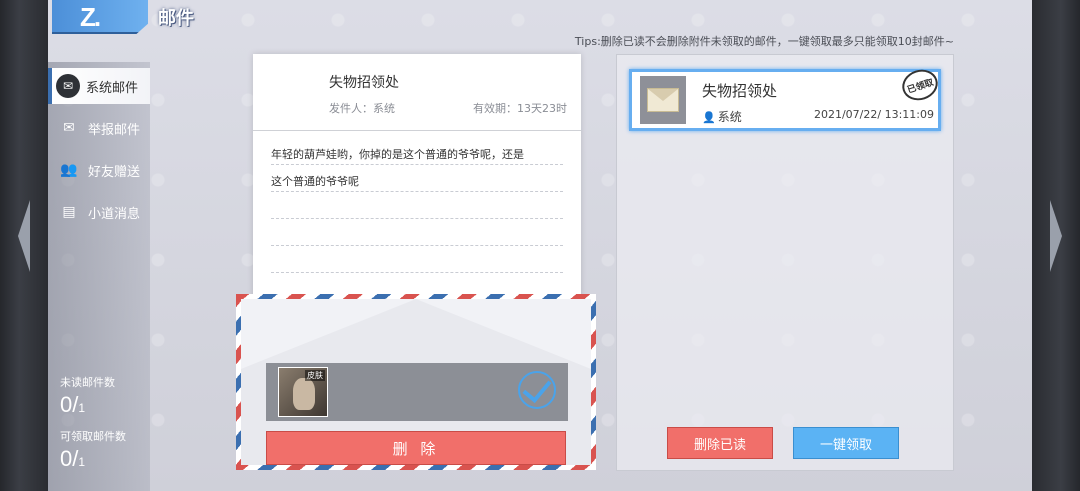 The width and height of the screenshot is (1080, 491). I want to click on letter-line: 这个普通的爷爷呢, so click(417, 178).